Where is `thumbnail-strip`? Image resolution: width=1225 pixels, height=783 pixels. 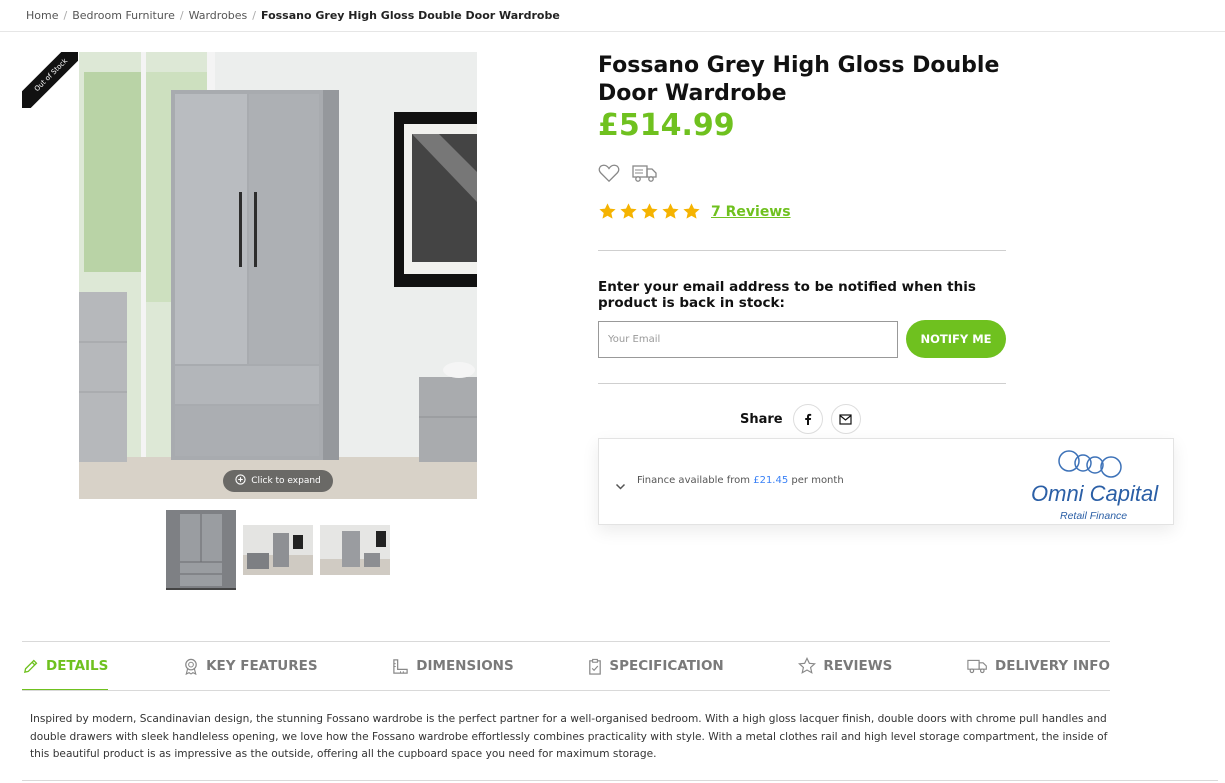 thumbnail-strip is located at coordinates (278, 550).